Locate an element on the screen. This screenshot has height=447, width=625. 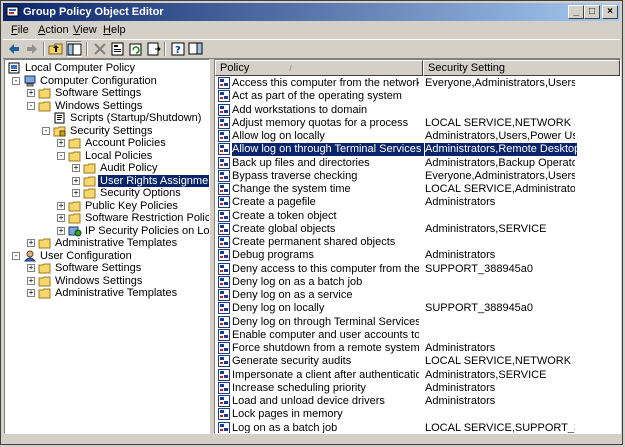
policy-name: Allow log on locally is located at coordinates (278, 136).